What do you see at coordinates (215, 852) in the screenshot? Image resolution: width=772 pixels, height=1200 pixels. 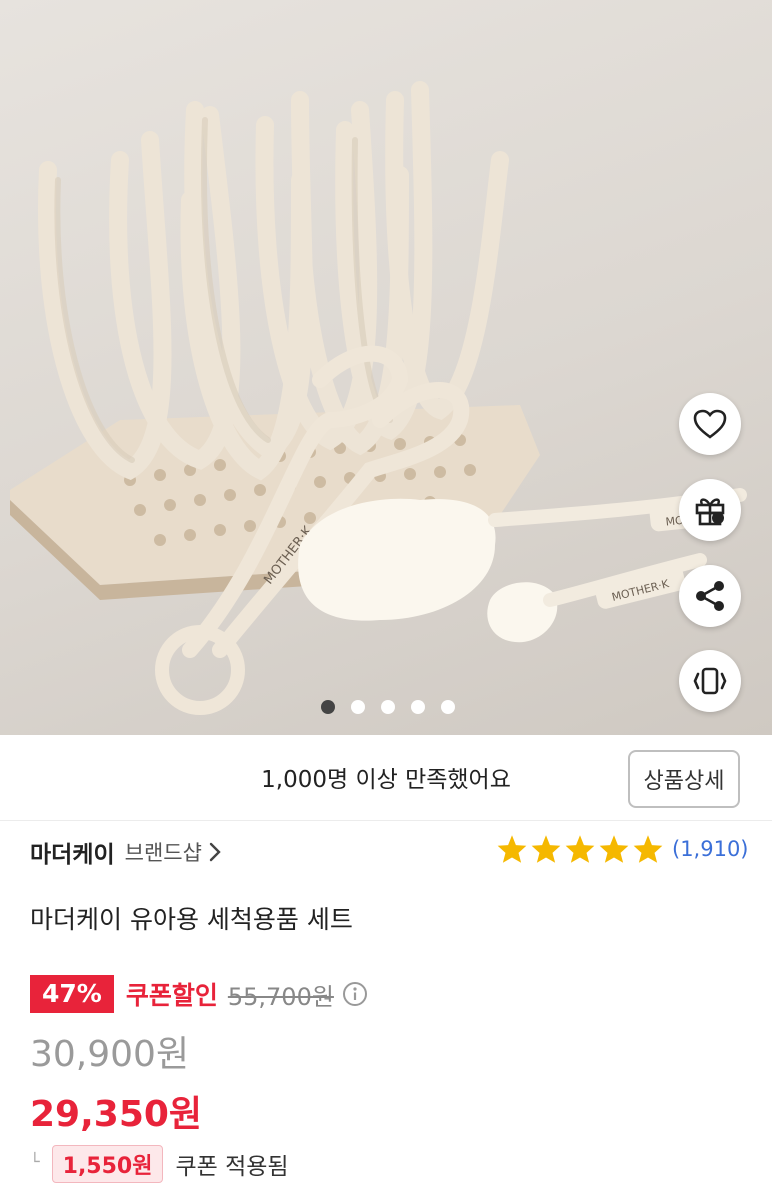 I see `chevron-right-icon` at bounding box center [215, 852].